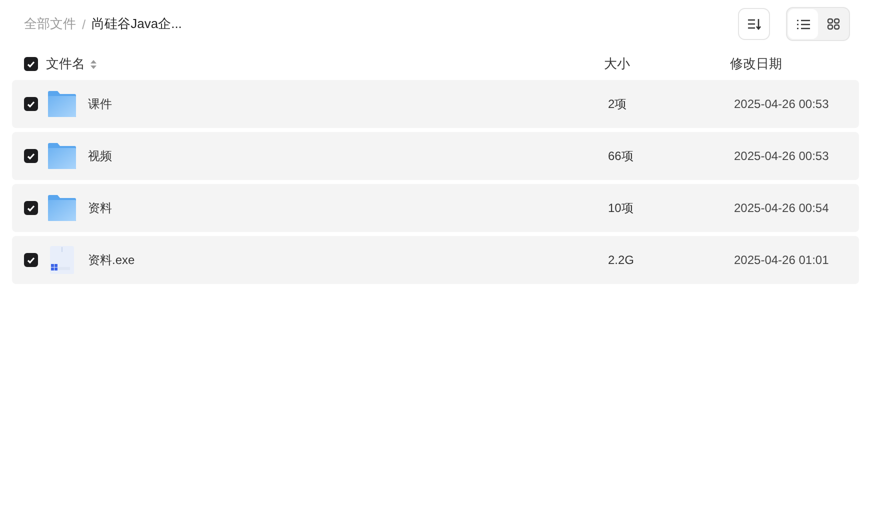 This screenshot has height=514, width=874. I want to click on file-row: 课件 2项 2025-04-26 00:53, so click(435, 104).